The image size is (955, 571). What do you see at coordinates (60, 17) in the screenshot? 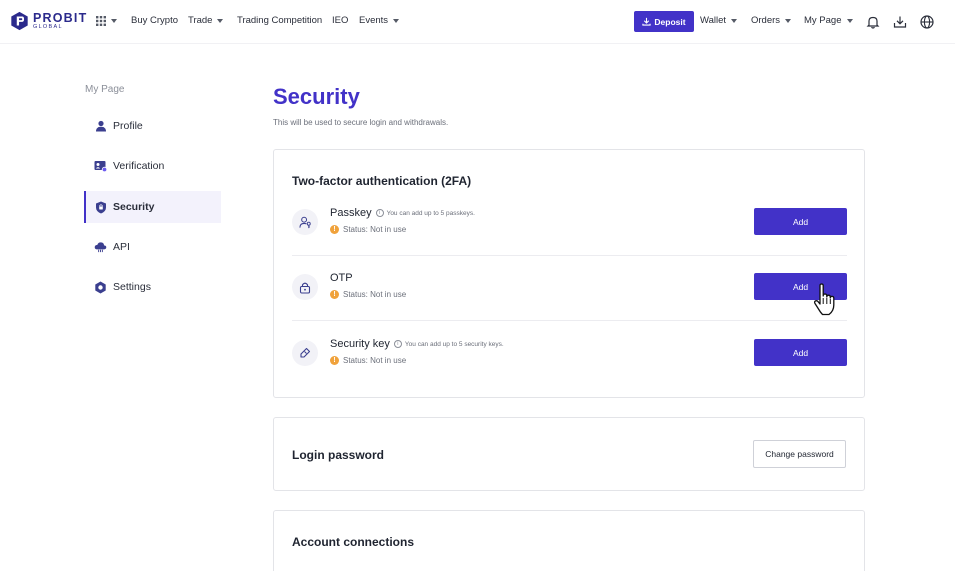
I see `brand-name: PROBIT` at bounding box center [60, 17].